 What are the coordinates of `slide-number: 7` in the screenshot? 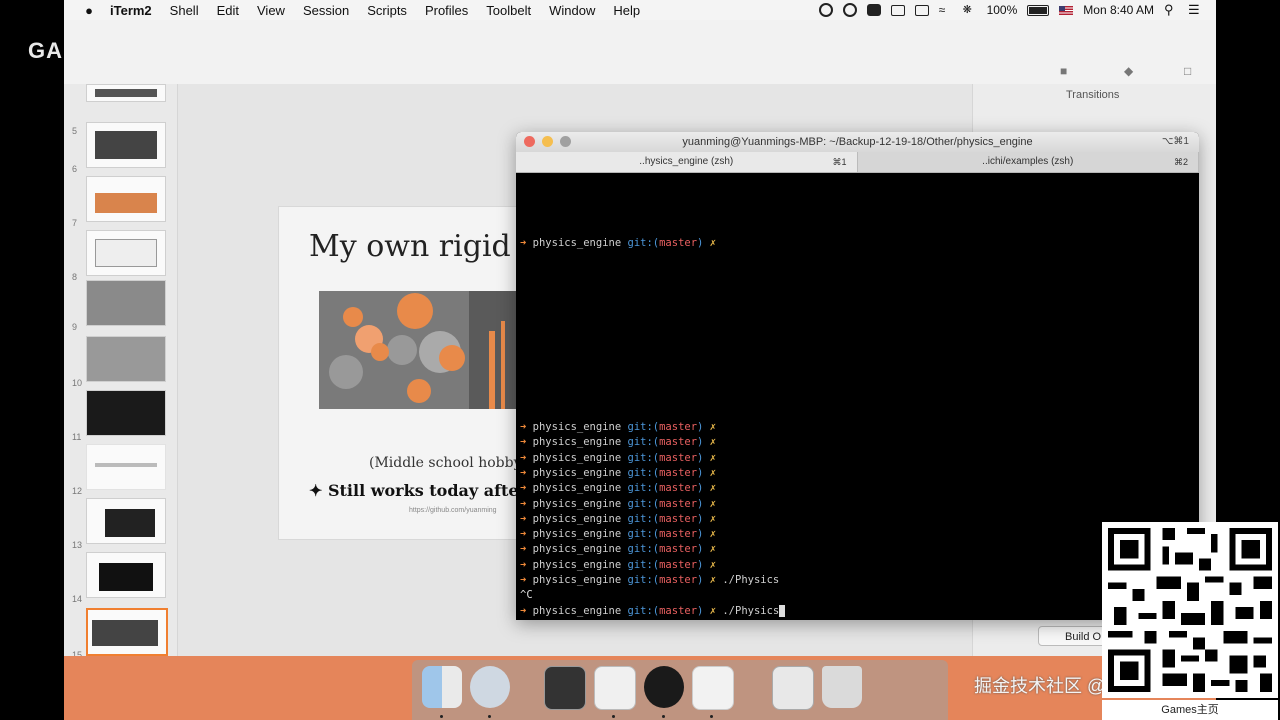 It's located at (75, 223).